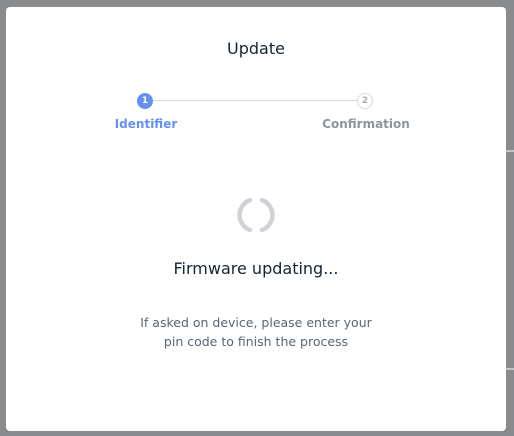 The height and width of the screenshot is (436, 514). What do you see at coordinates (366, 124) in the screenshot?
I see `step-2-label: Confirmation` at bounding box center [366, 124].